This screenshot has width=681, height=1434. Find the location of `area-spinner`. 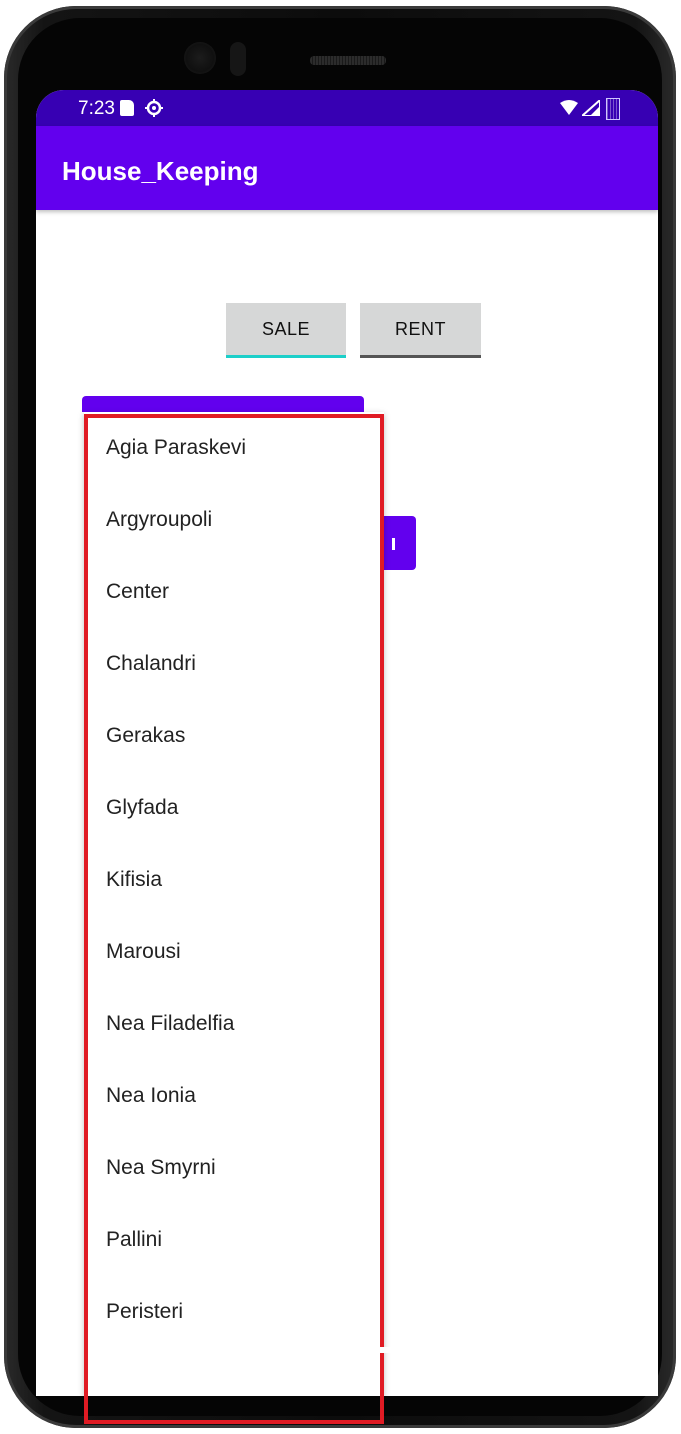

area-spinner is located at coordinates (223, 404).